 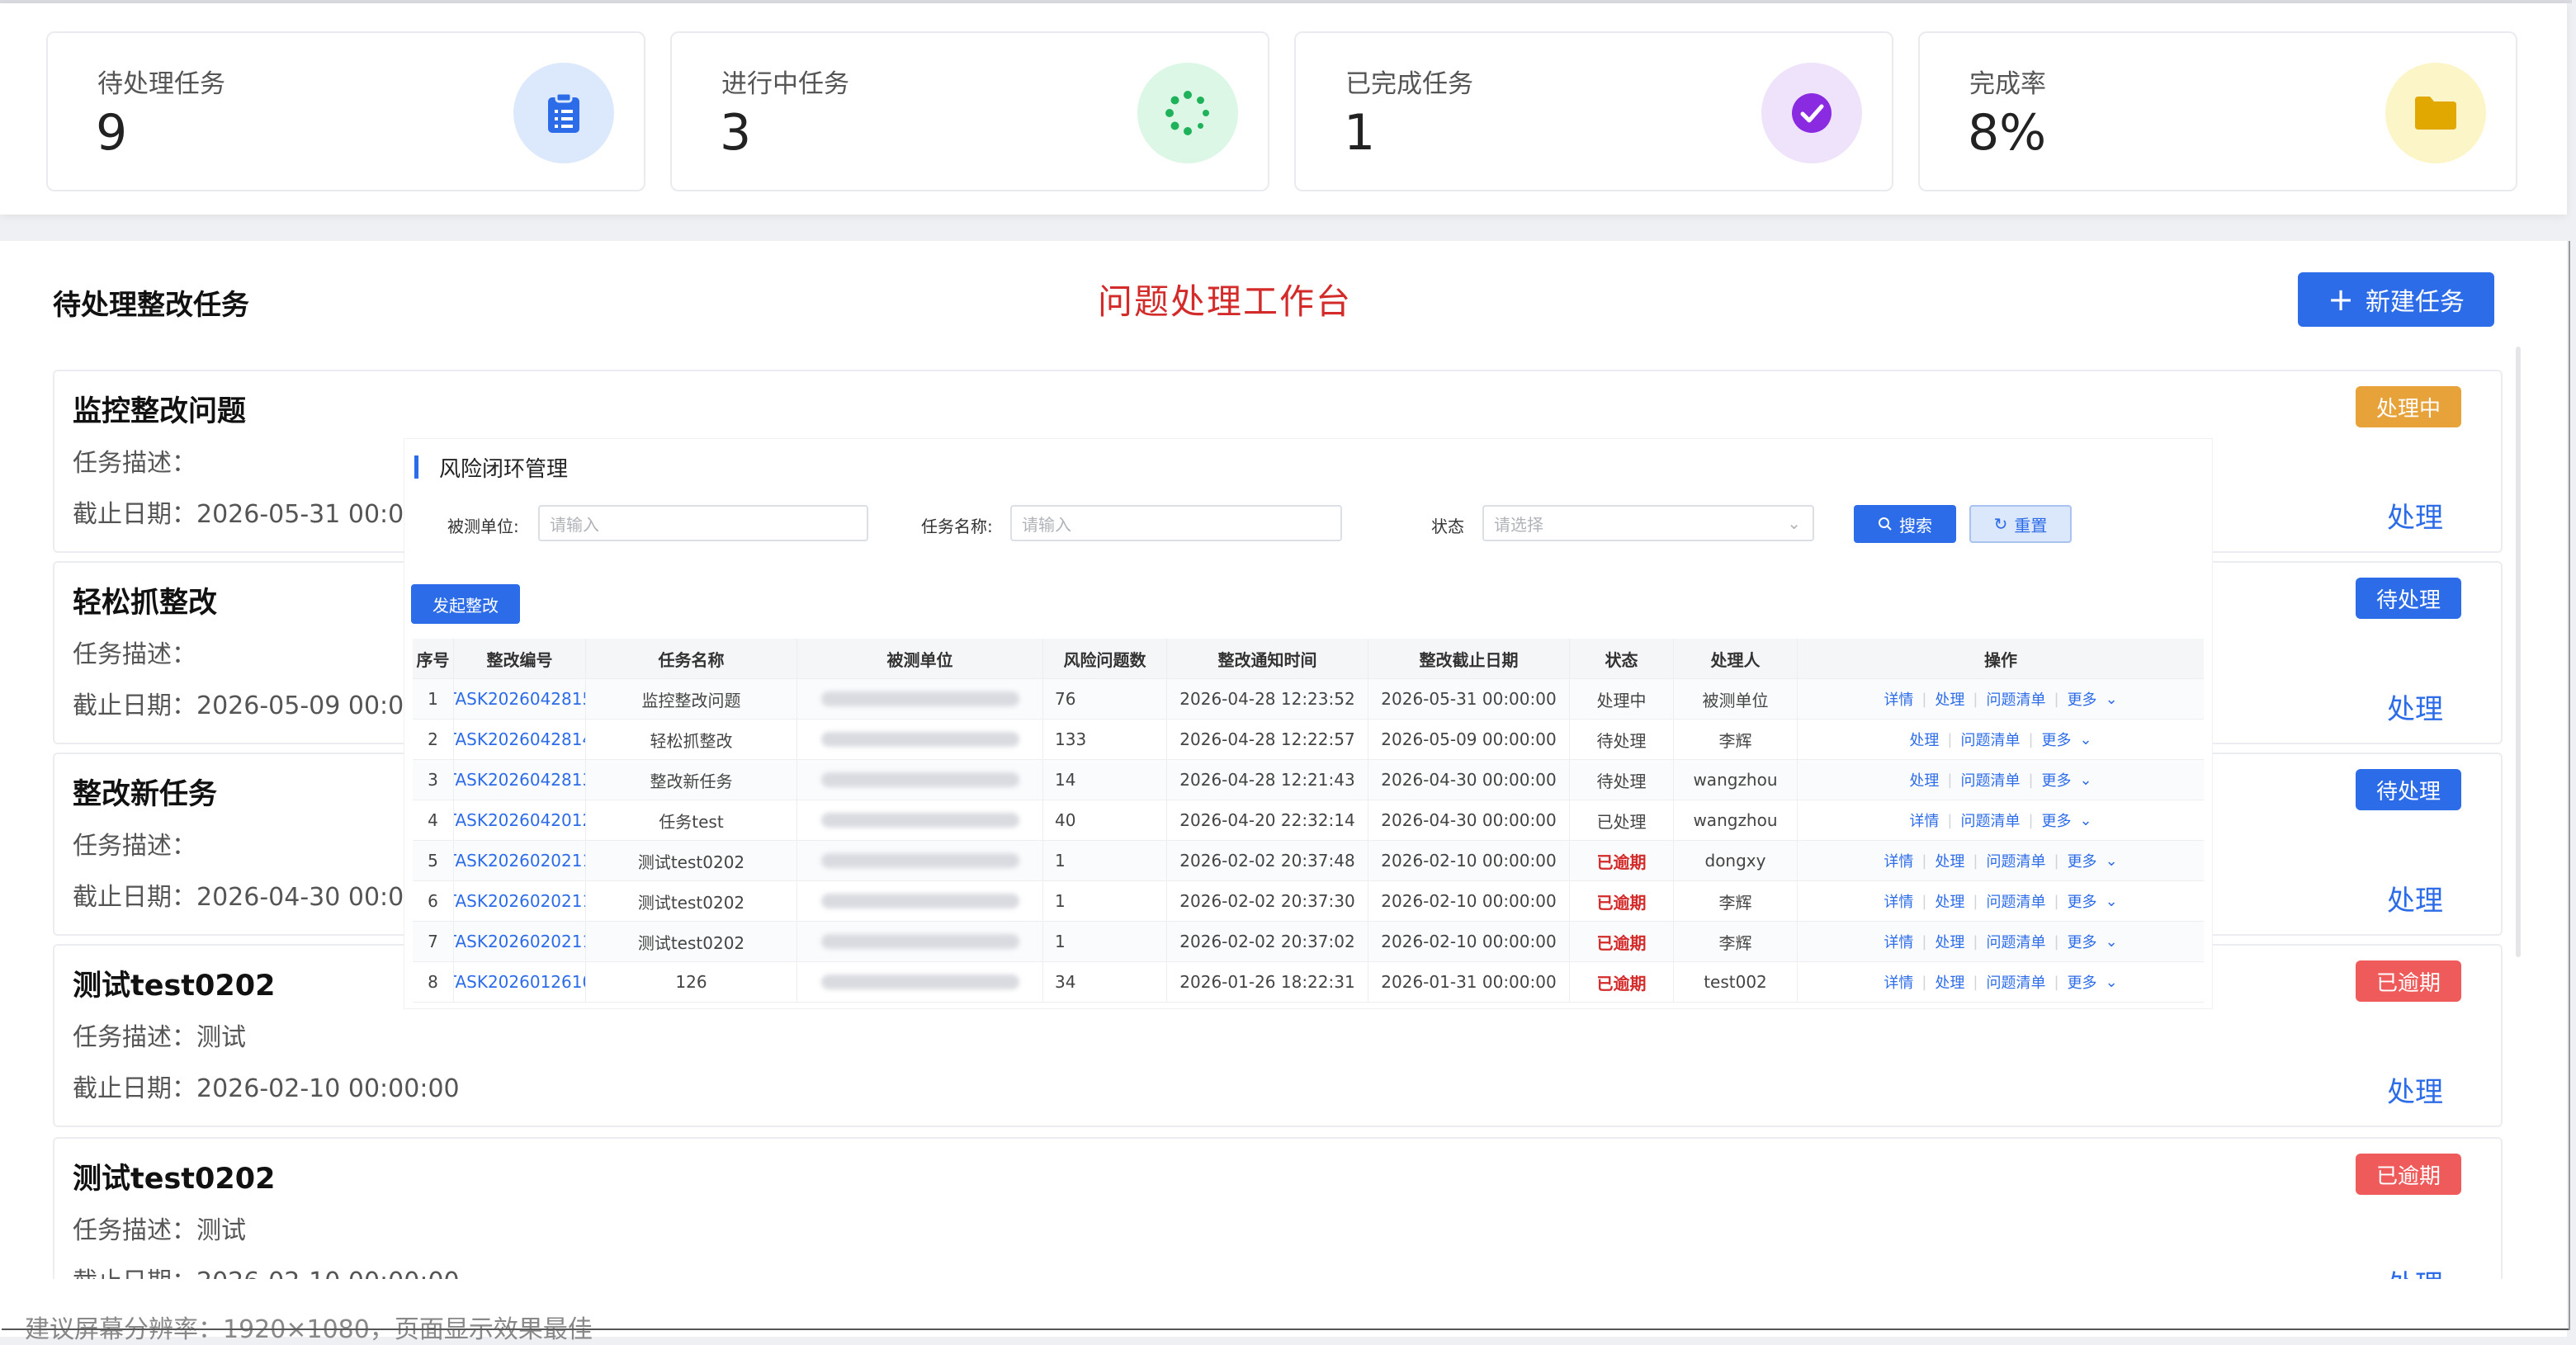 I want to click on cell-handler: wangzhou, so click(x=1736, y=820).